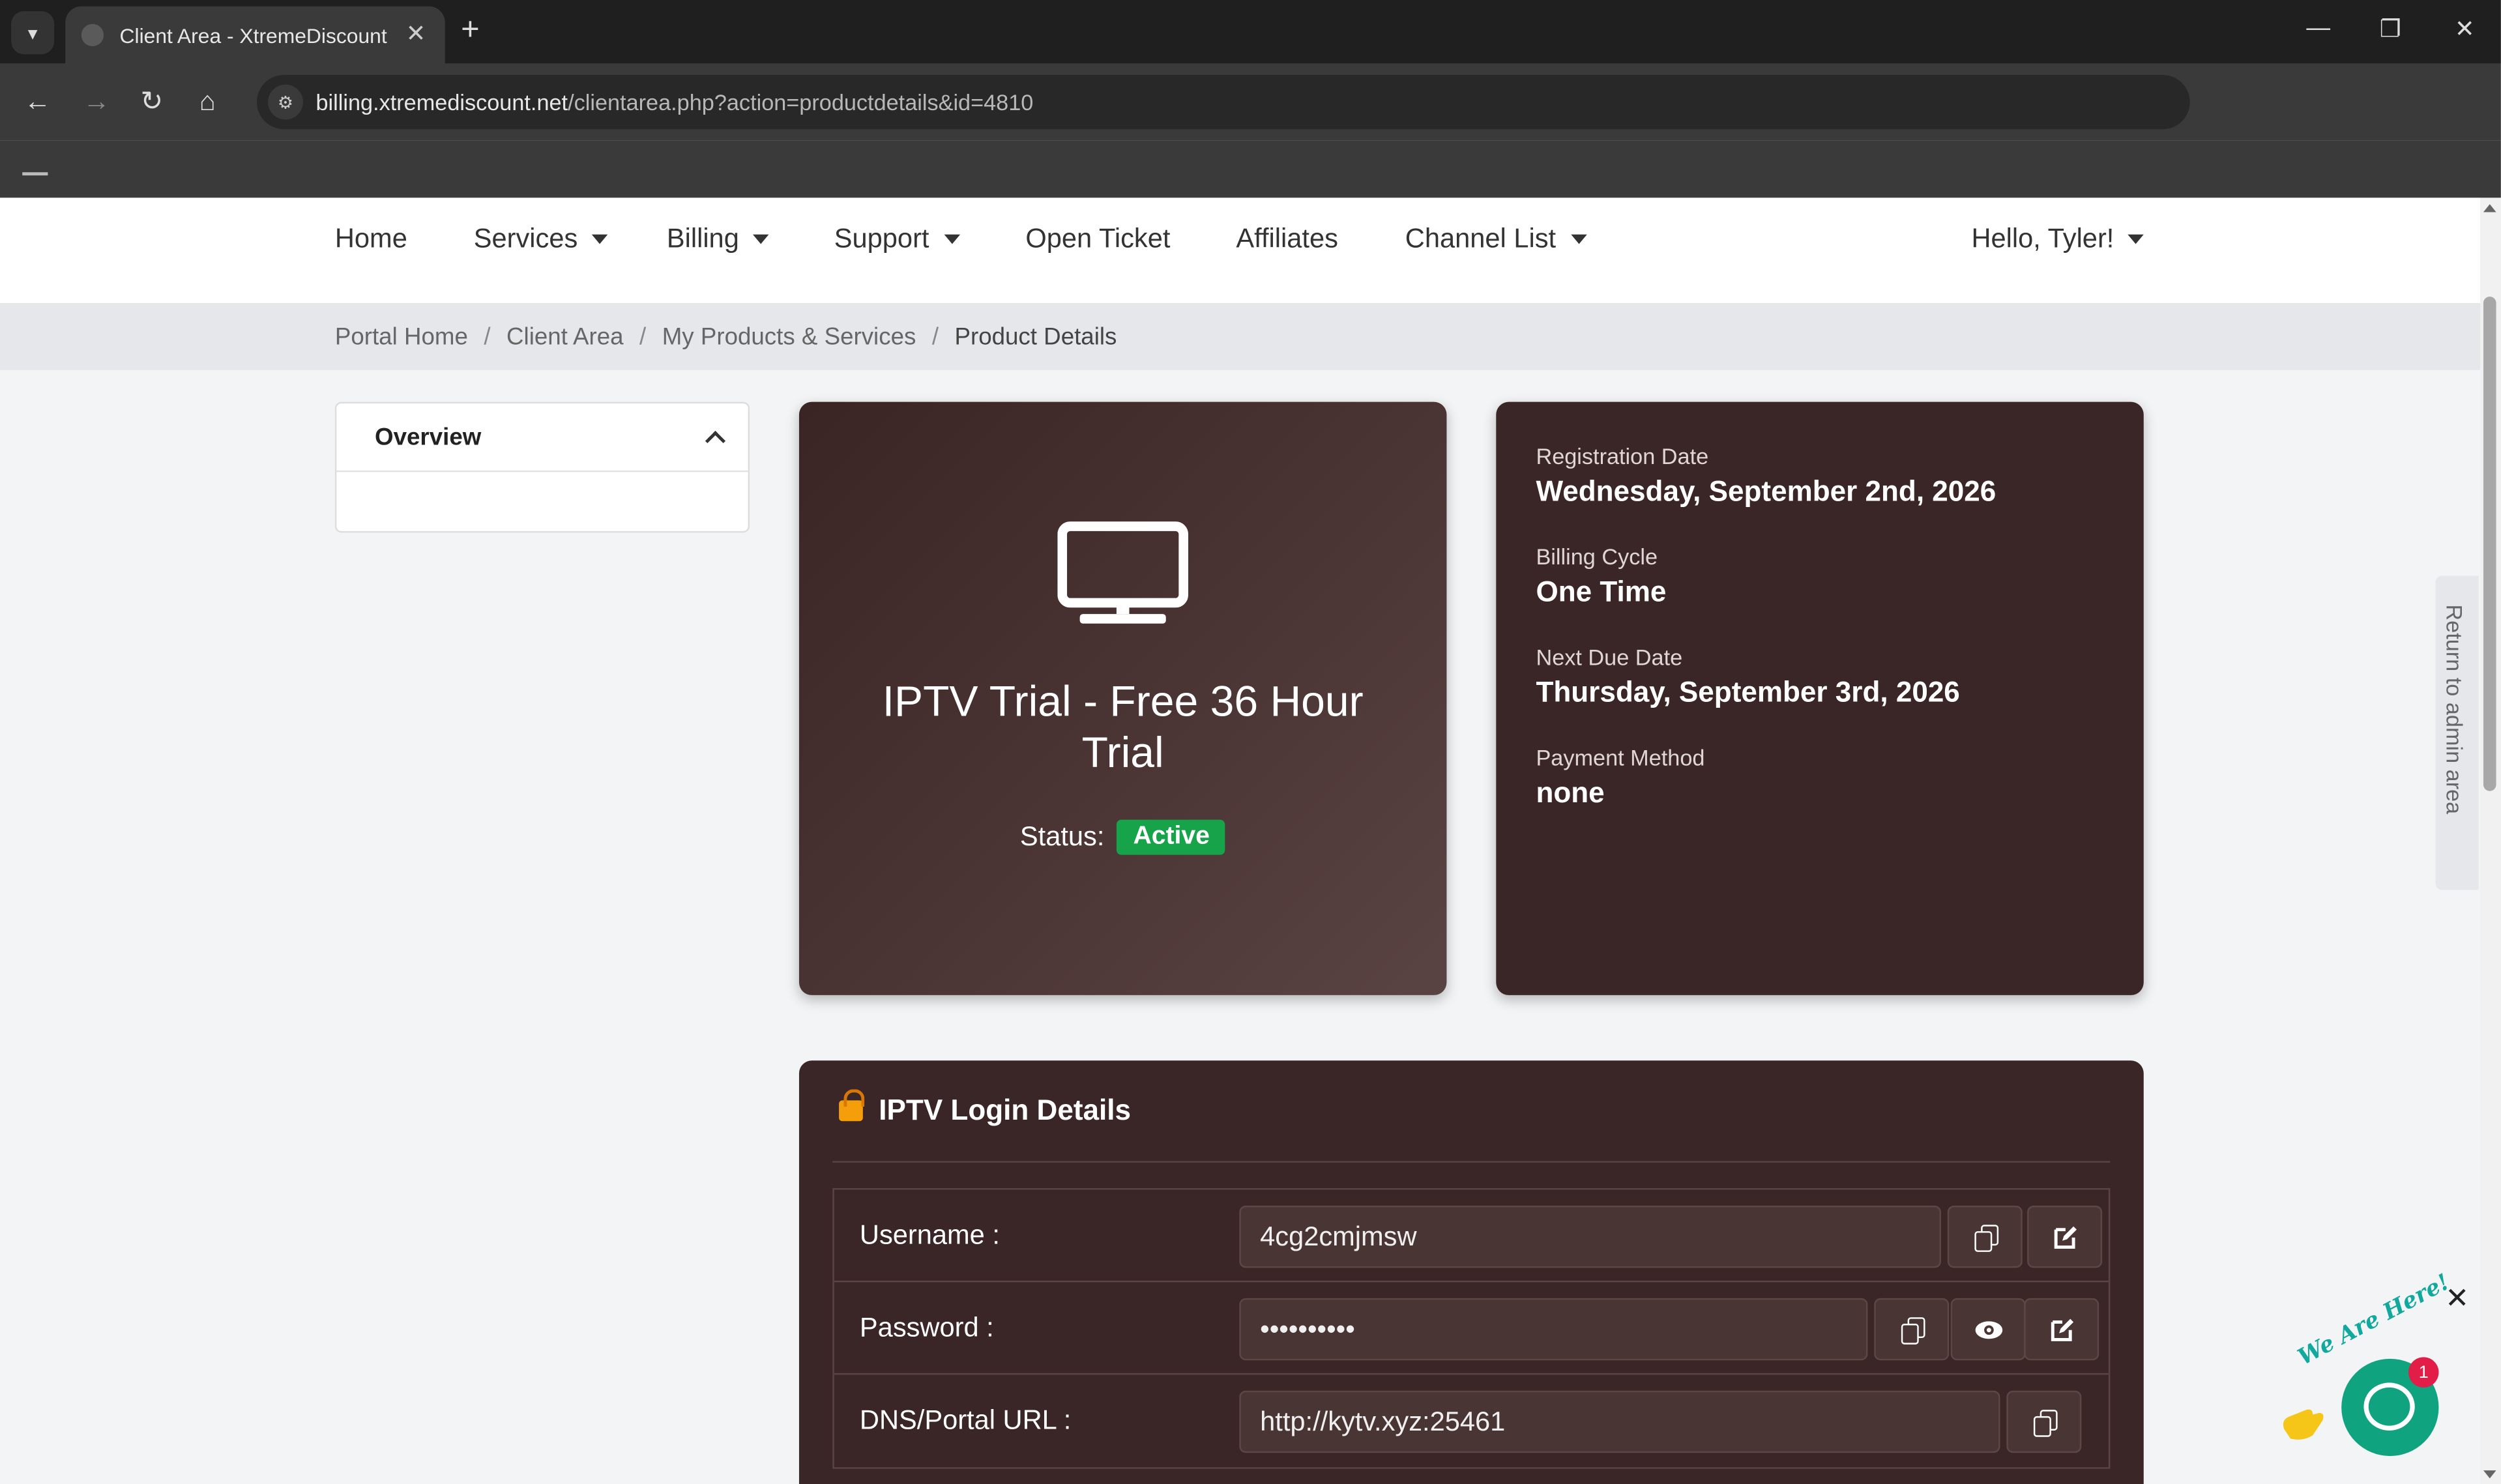 The height and width of the screenshot is (1484, 2501). Describe the element at coordinates (1123, 727) in the screenshot. I see `product-name: IPTV Trial - Free 36 Hour Trial` at that location.